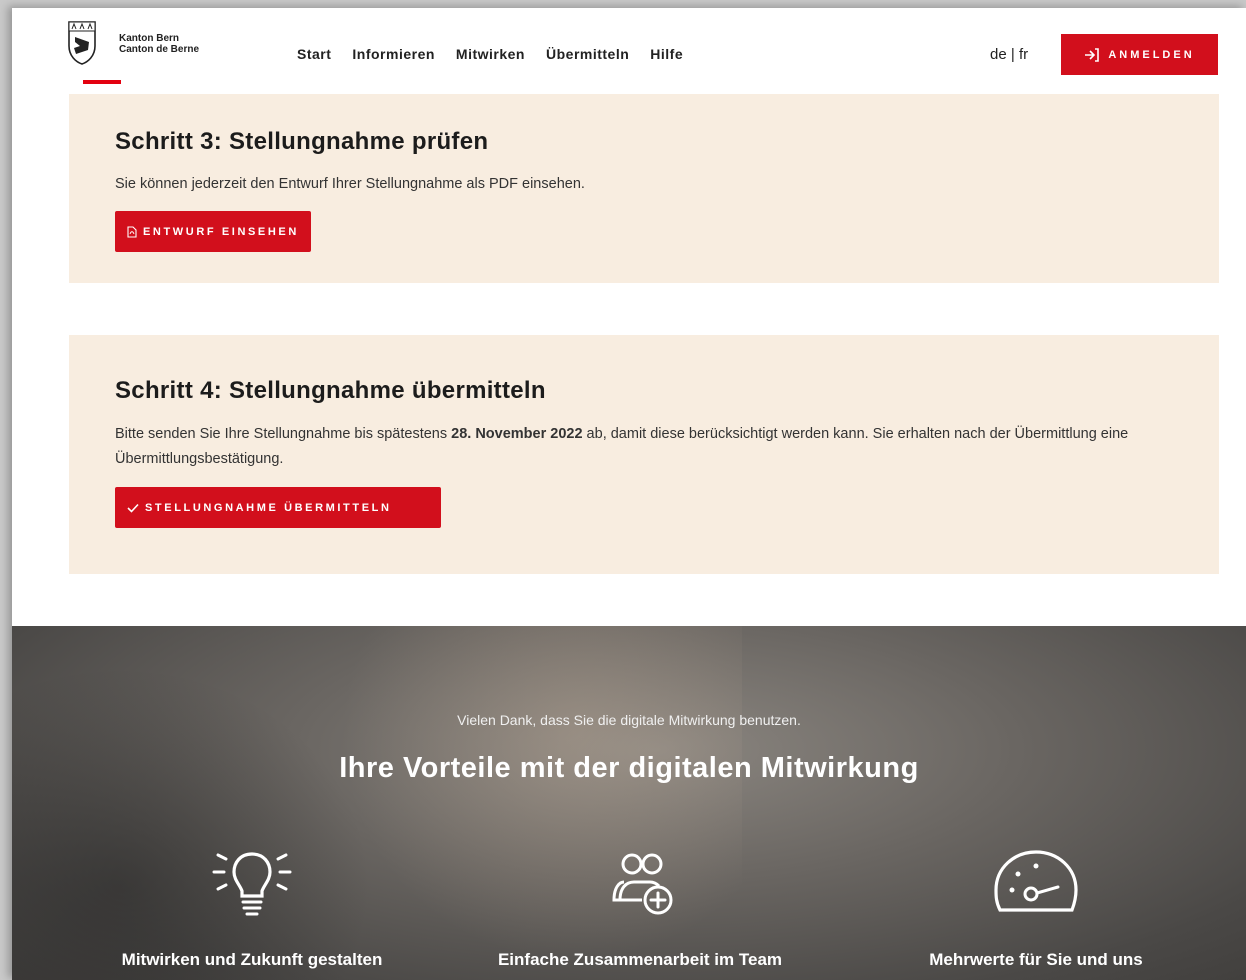 The image size is (1246, 980). I want to click on brand-line-1: Kanton Bern, so click(149, 38).